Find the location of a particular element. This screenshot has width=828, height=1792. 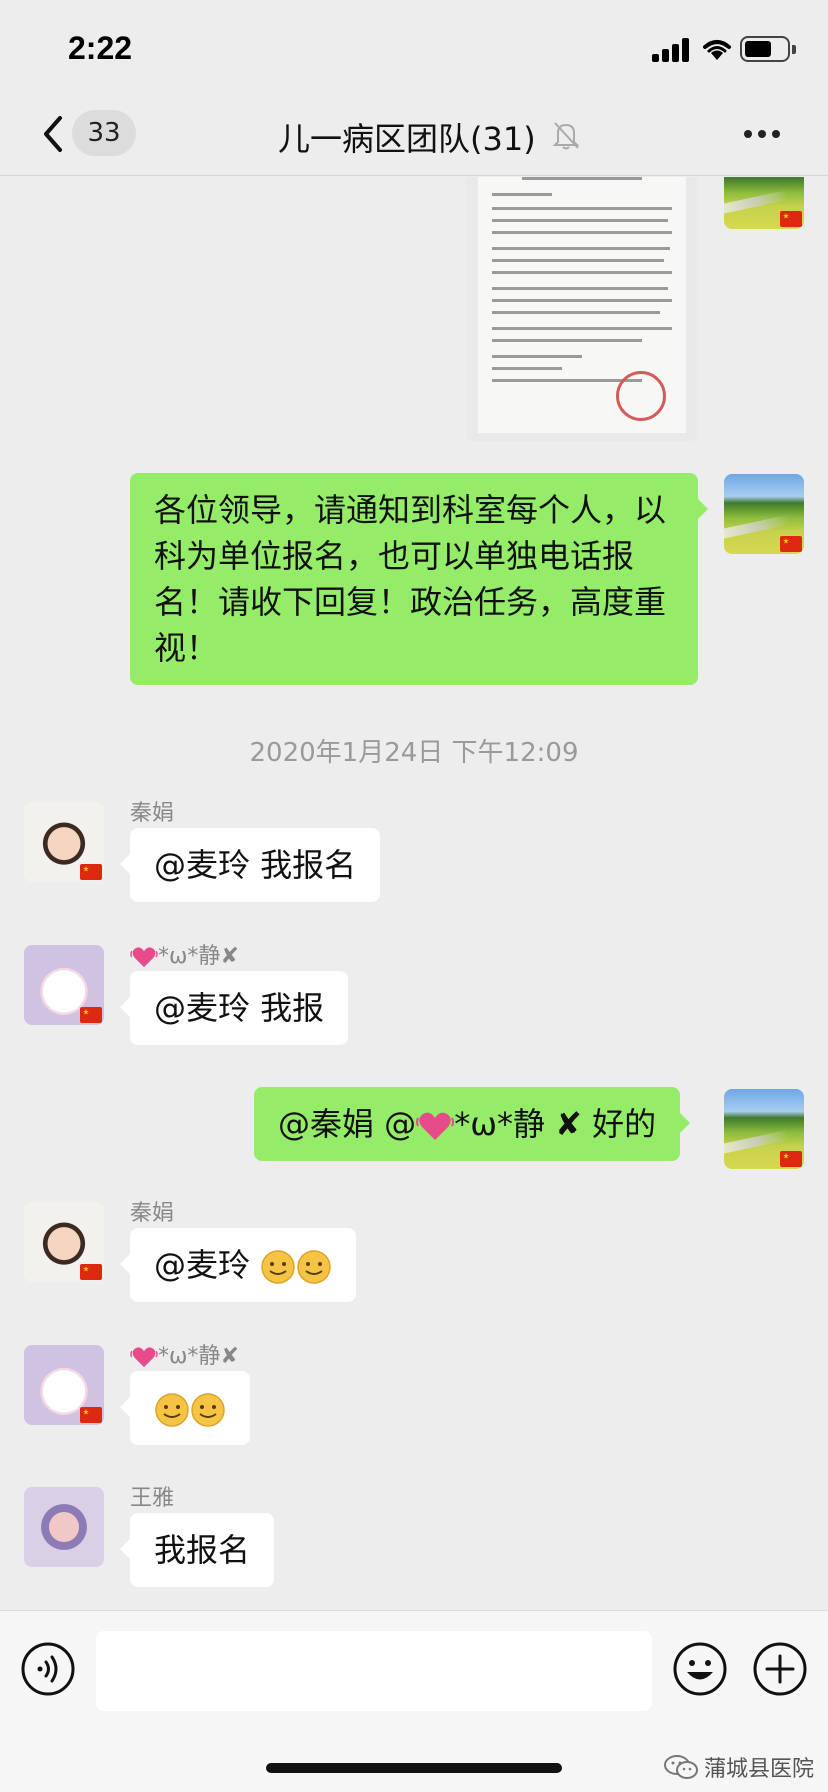

message-timestamp: 2020年1月24日 下午12:09 is located at coordinates (414, 753).